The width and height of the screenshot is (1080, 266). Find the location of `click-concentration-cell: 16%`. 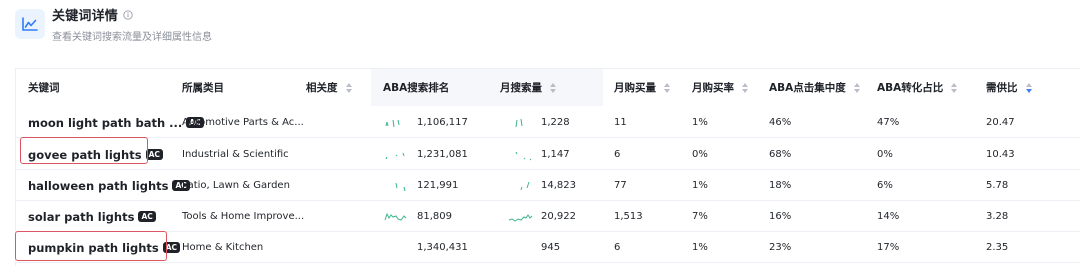

click-concentration-cell: 16% is located at coordinates (780, 216).